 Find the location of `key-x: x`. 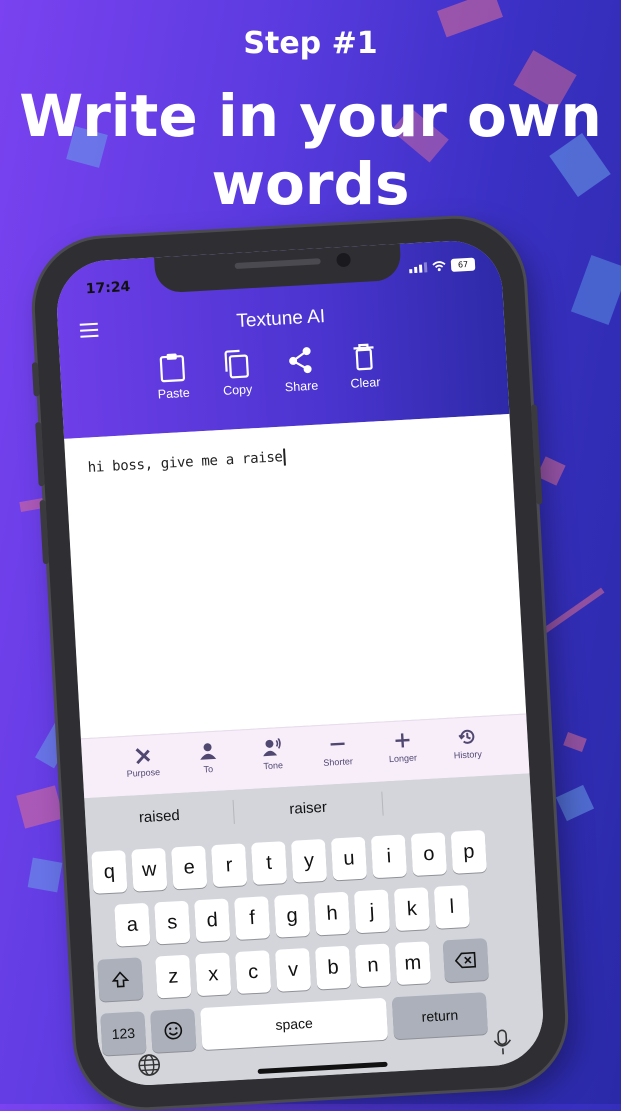

key-x: x is located at coordinates (213, 974).